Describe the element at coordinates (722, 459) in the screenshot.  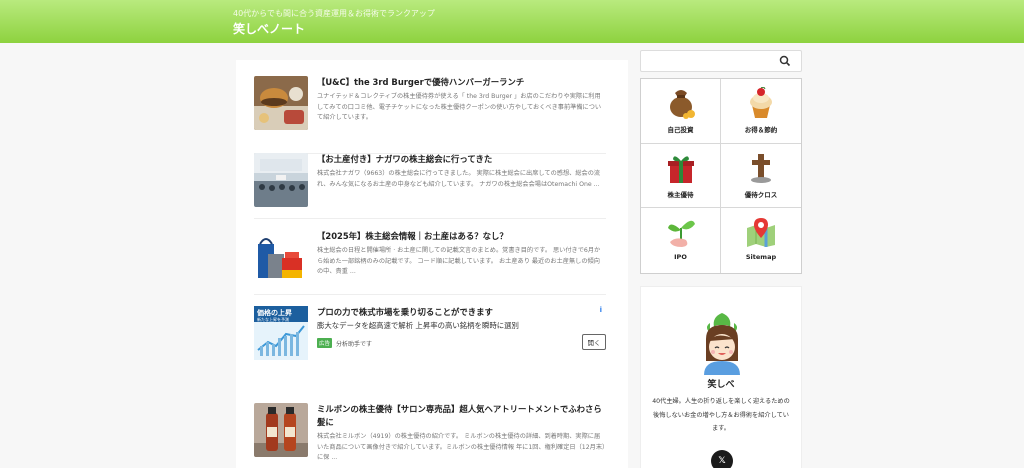
I see `x-social-button: 𝕏` at that location.